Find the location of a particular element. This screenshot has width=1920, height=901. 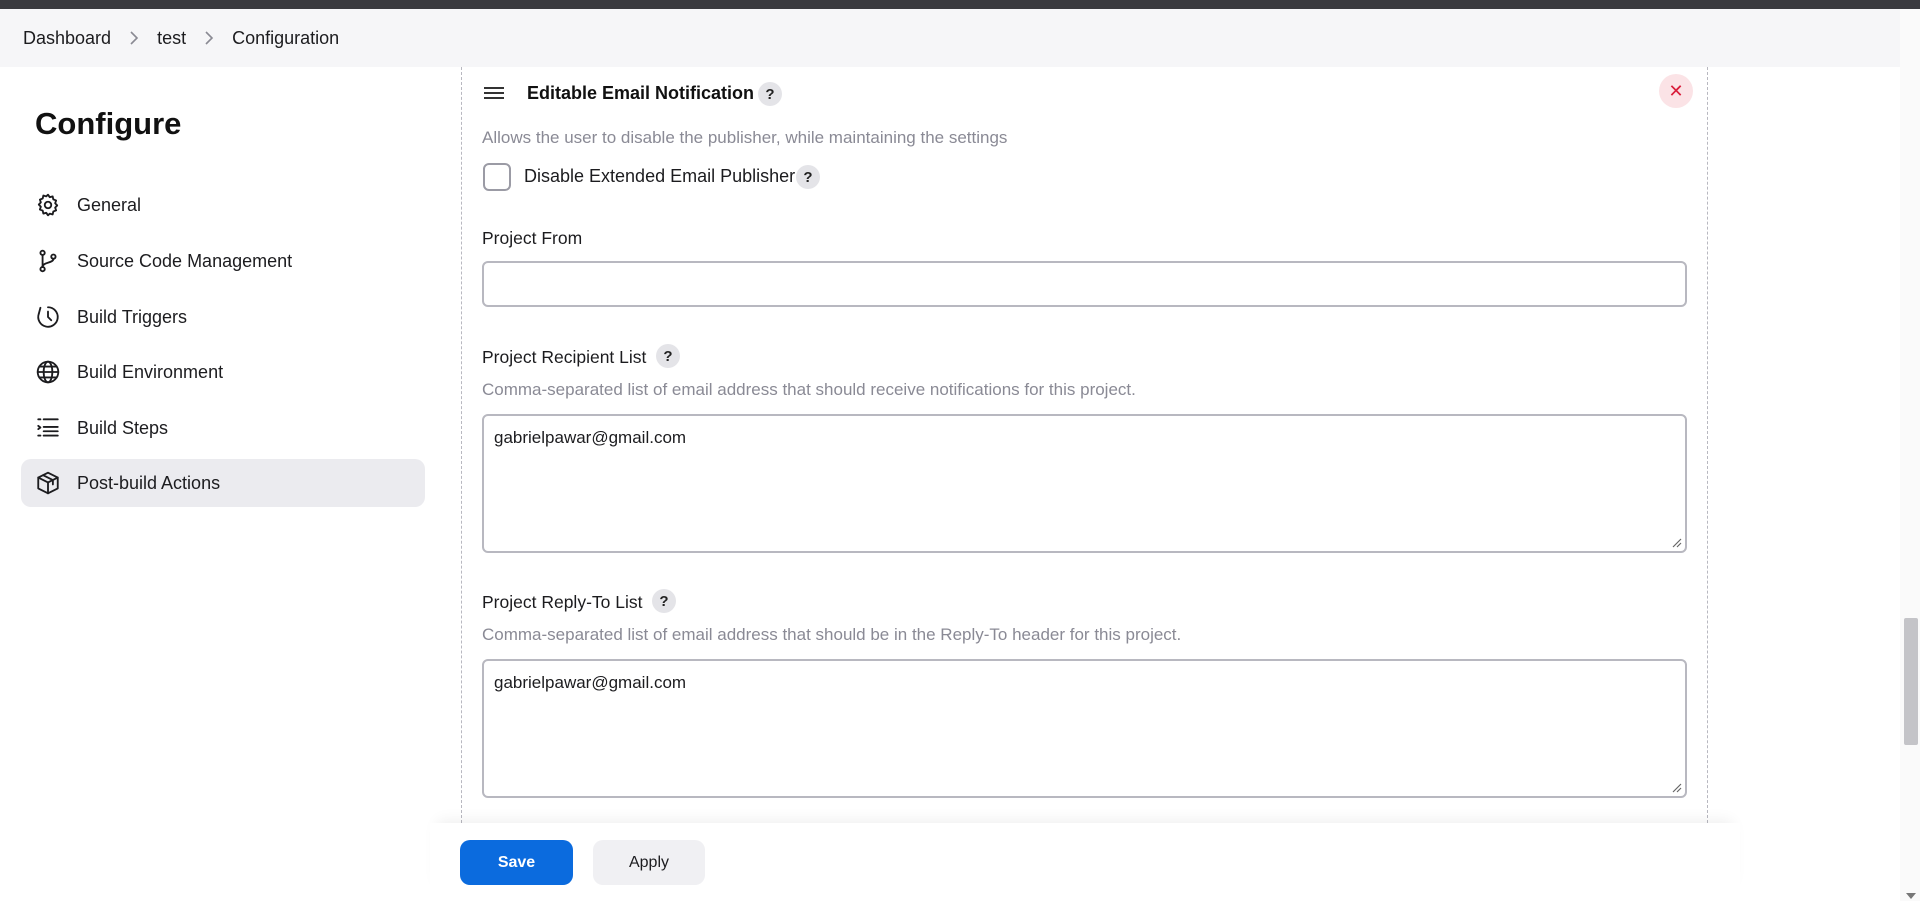

scroll-down-arrow-icon is located at coordinates (1911, 896).